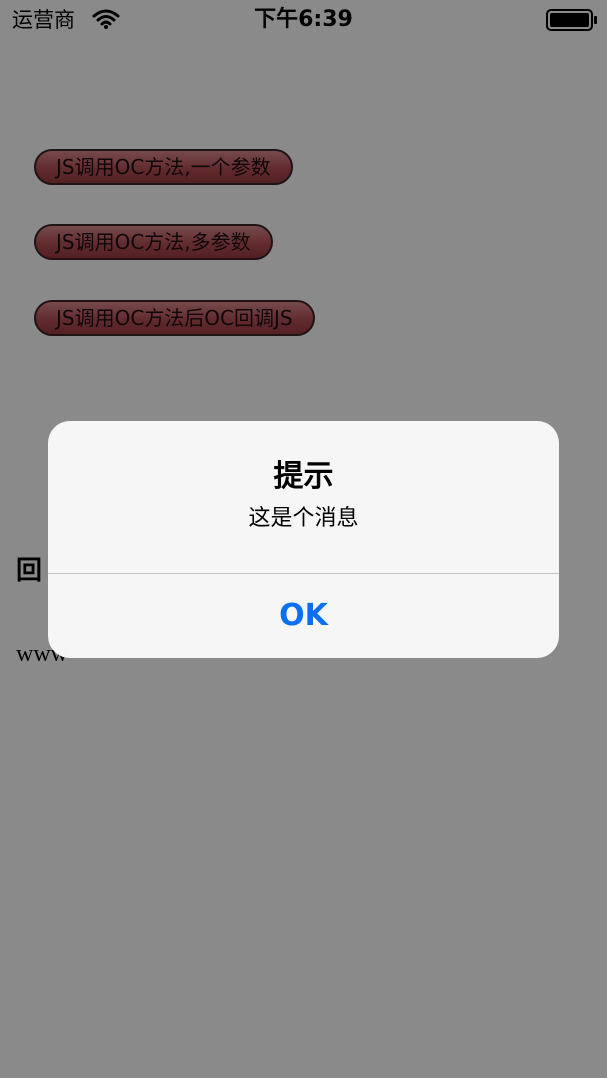 This screenshot has width=607, height=1078. Describe the element at coordinates (303, 616) in the screenshot. I see `alert-ok-button: OK` at that location.